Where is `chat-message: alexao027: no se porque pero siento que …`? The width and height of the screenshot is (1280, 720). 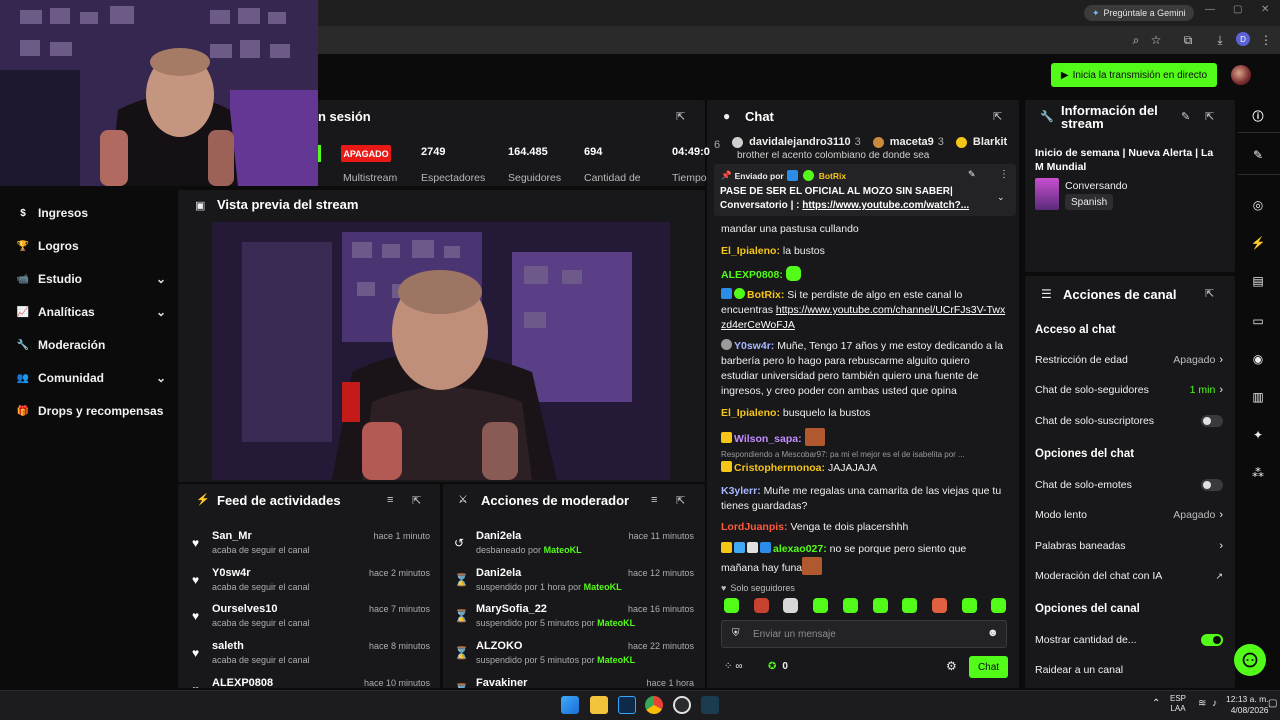 chat-message: alexao027: no se porque pero siento que … is located at coordinates (863, 559).